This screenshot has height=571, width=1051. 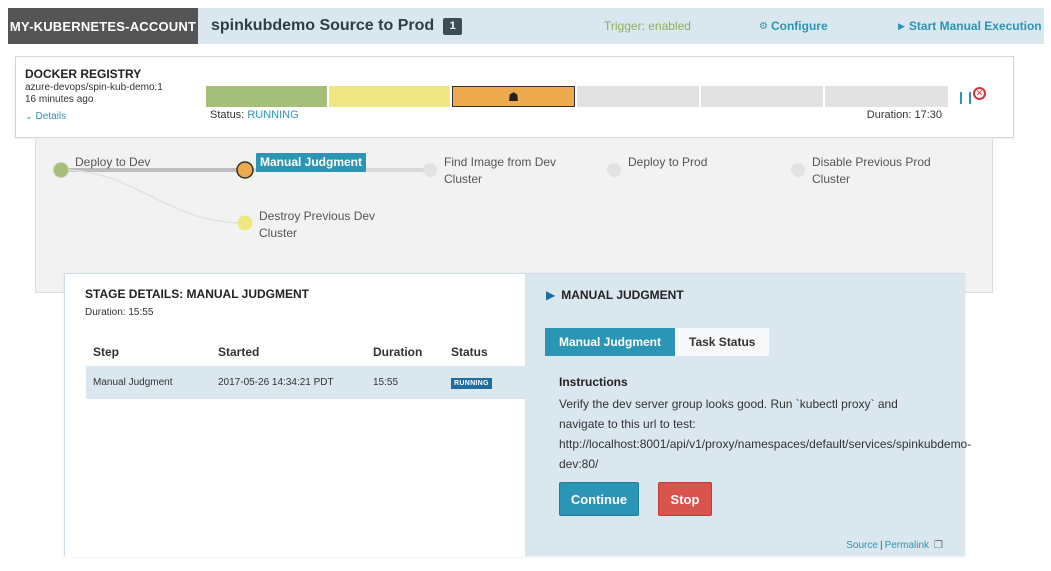 I want to click on person-icon: ☗, so click(x=513, y=96).